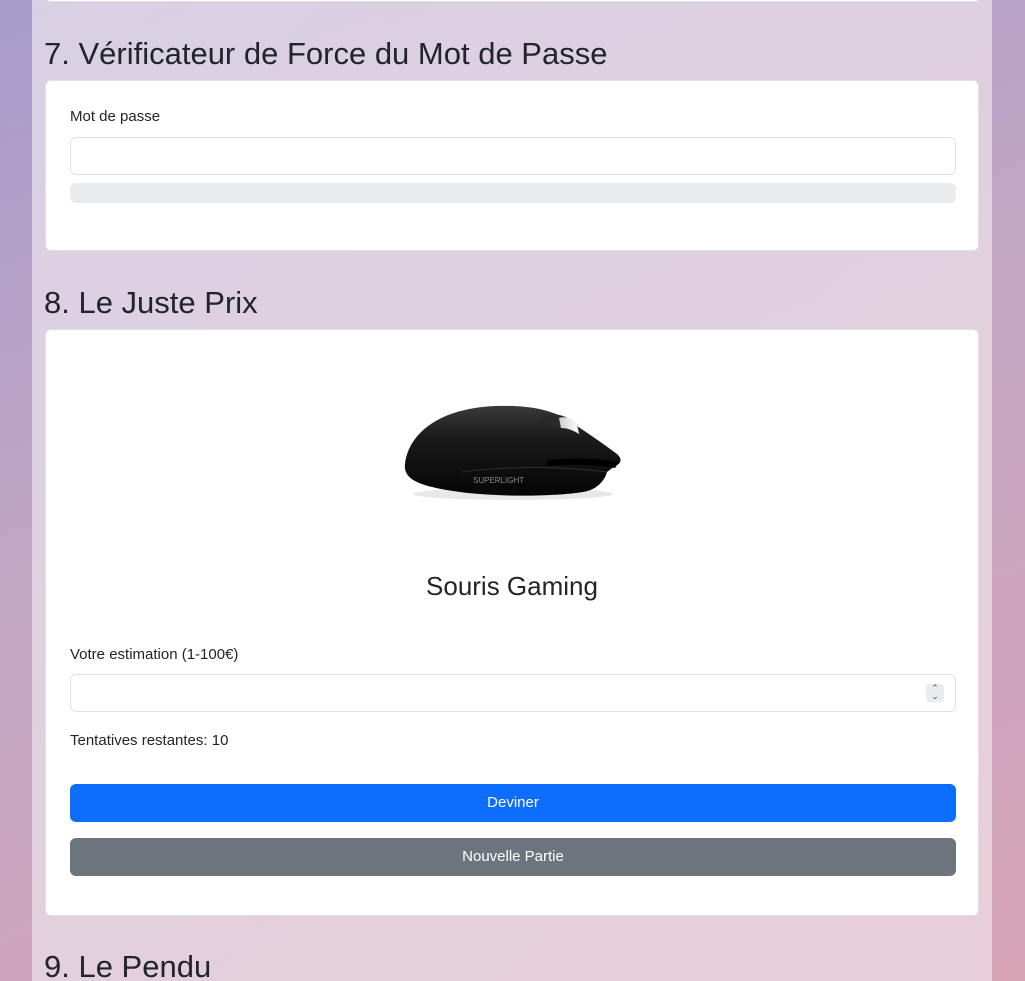 The height and width of the screenshot is (981, 1025). Describe the element at coordinates (513, 1) in the screenshot. I see `previous-card-edge` at that location.